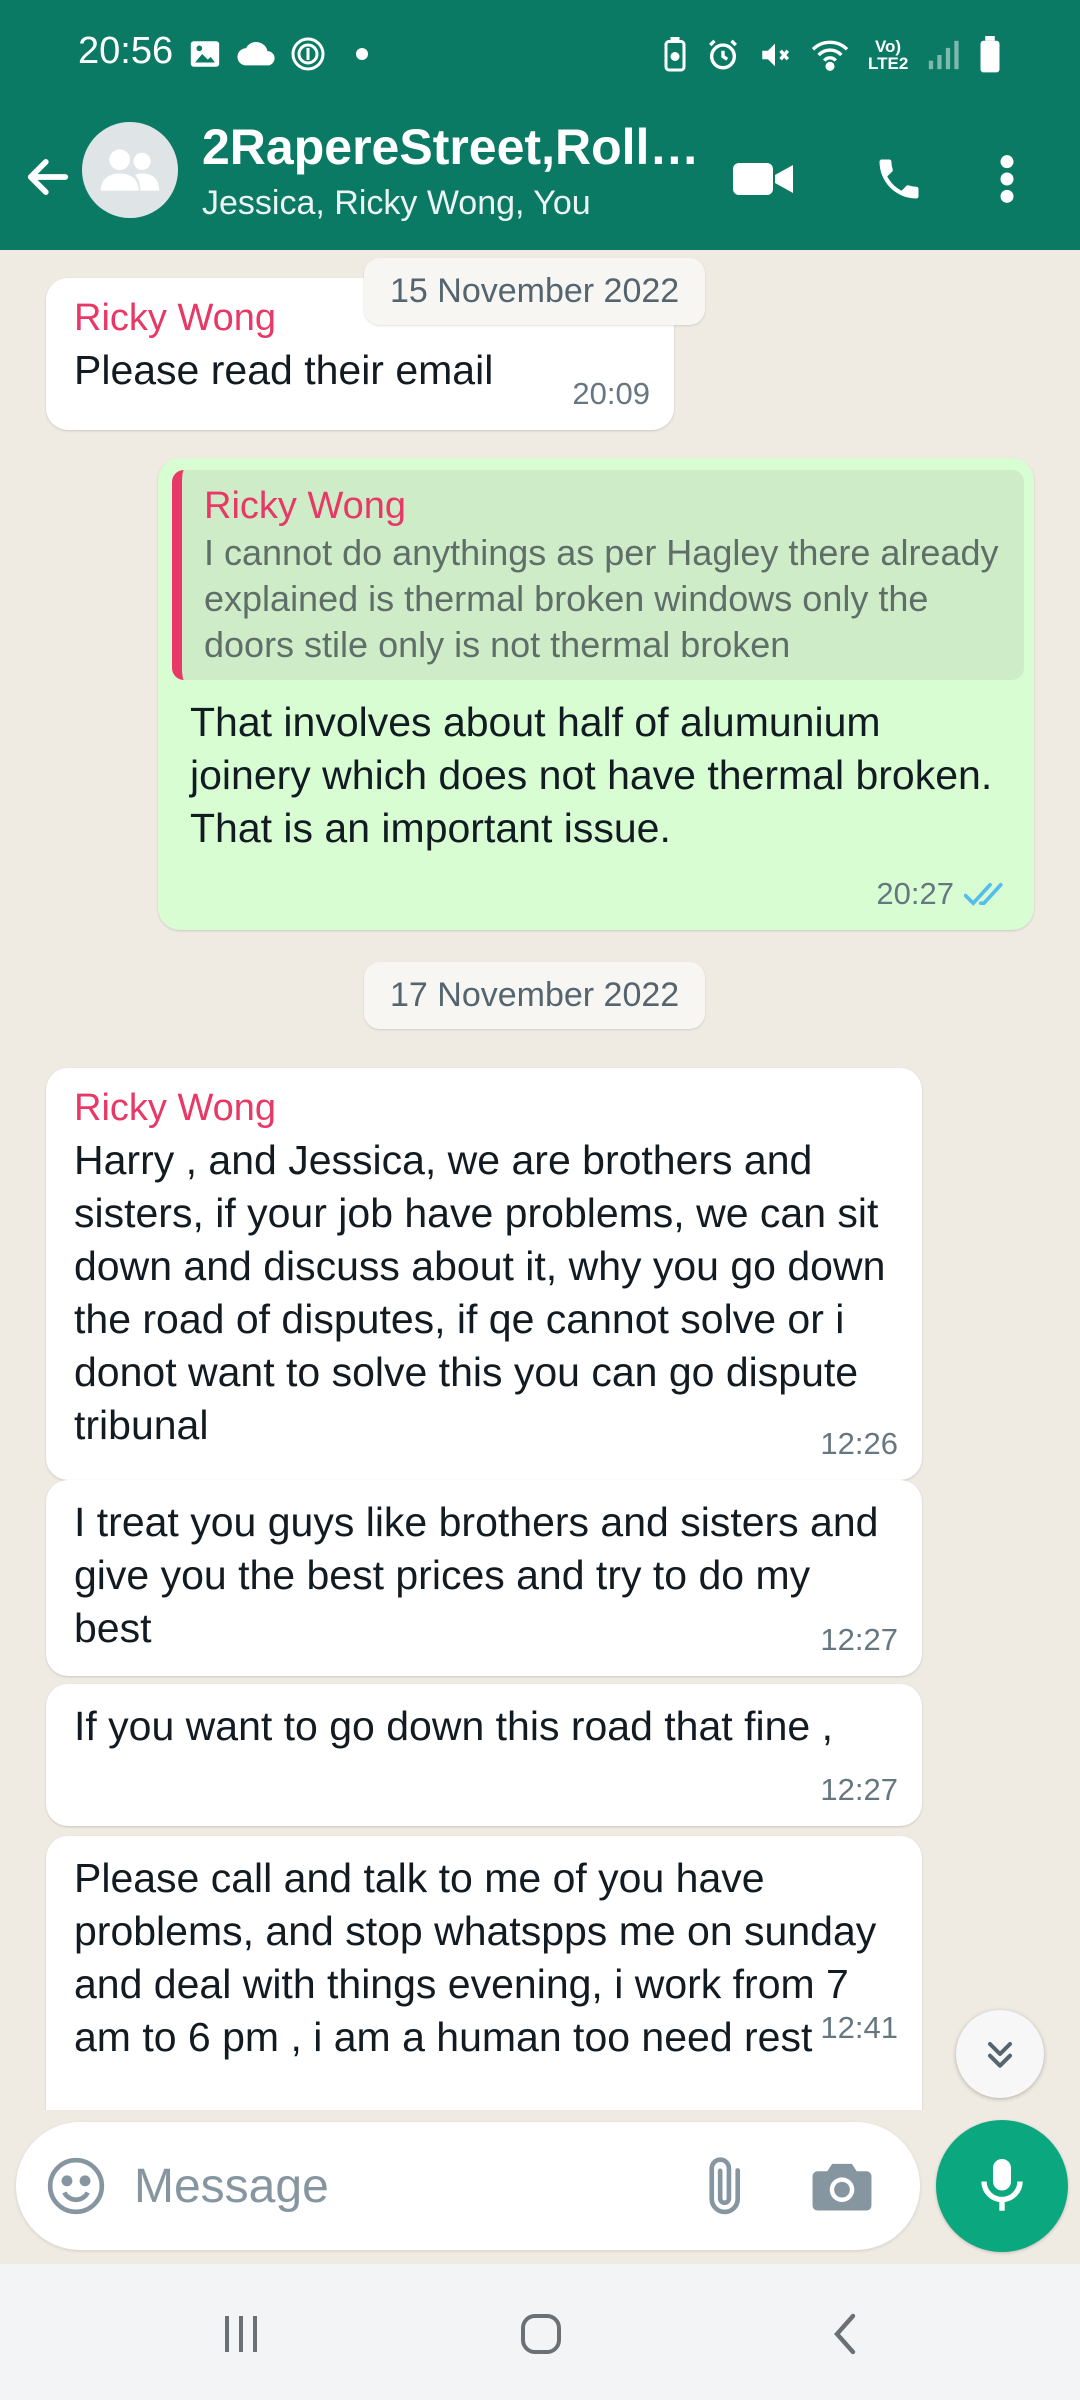  I want to click on gallery-icon, so click(205, 54).